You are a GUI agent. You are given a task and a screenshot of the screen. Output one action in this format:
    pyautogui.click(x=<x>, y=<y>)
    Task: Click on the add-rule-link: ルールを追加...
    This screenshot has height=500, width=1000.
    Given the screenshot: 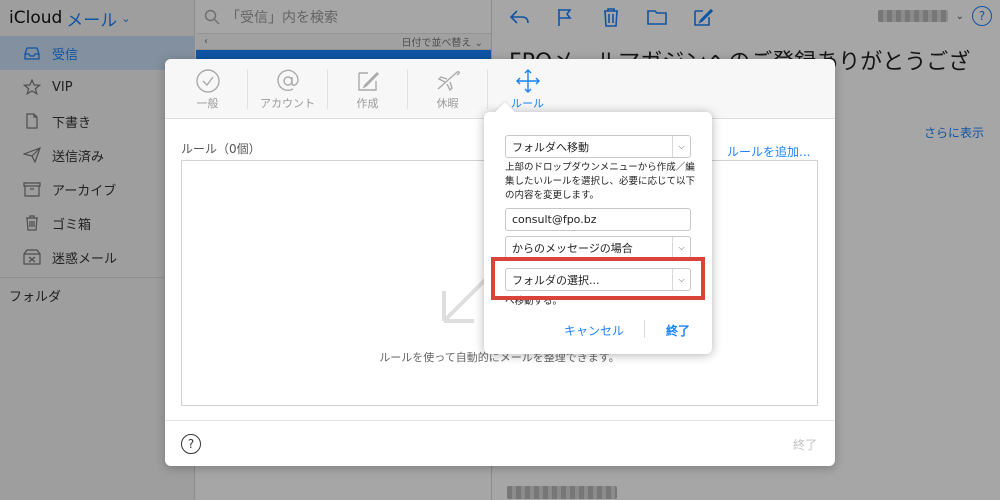 What is the action you would take?
    pyautogui.click(x=768, y=151)
    